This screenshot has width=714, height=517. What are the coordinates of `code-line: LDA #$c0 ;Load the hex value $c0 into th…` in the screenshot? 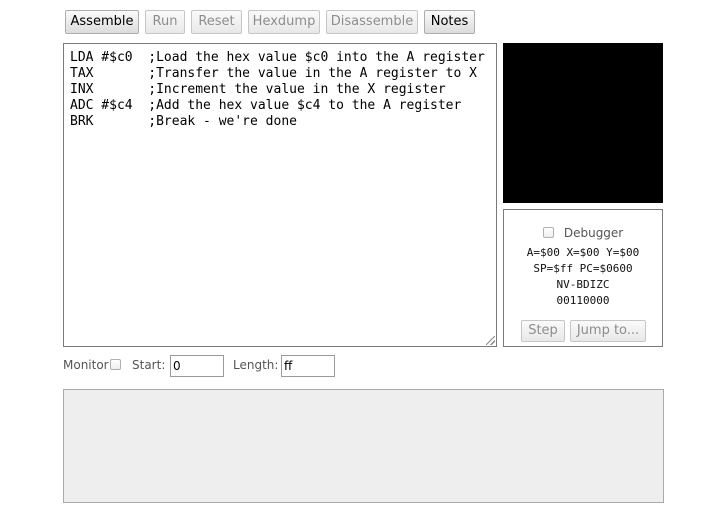 It's located at (277, 57).